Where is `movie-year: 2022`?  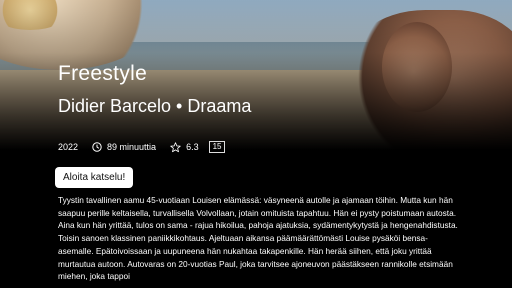 movie-year: 2022 is located at coordinates (68, 147).